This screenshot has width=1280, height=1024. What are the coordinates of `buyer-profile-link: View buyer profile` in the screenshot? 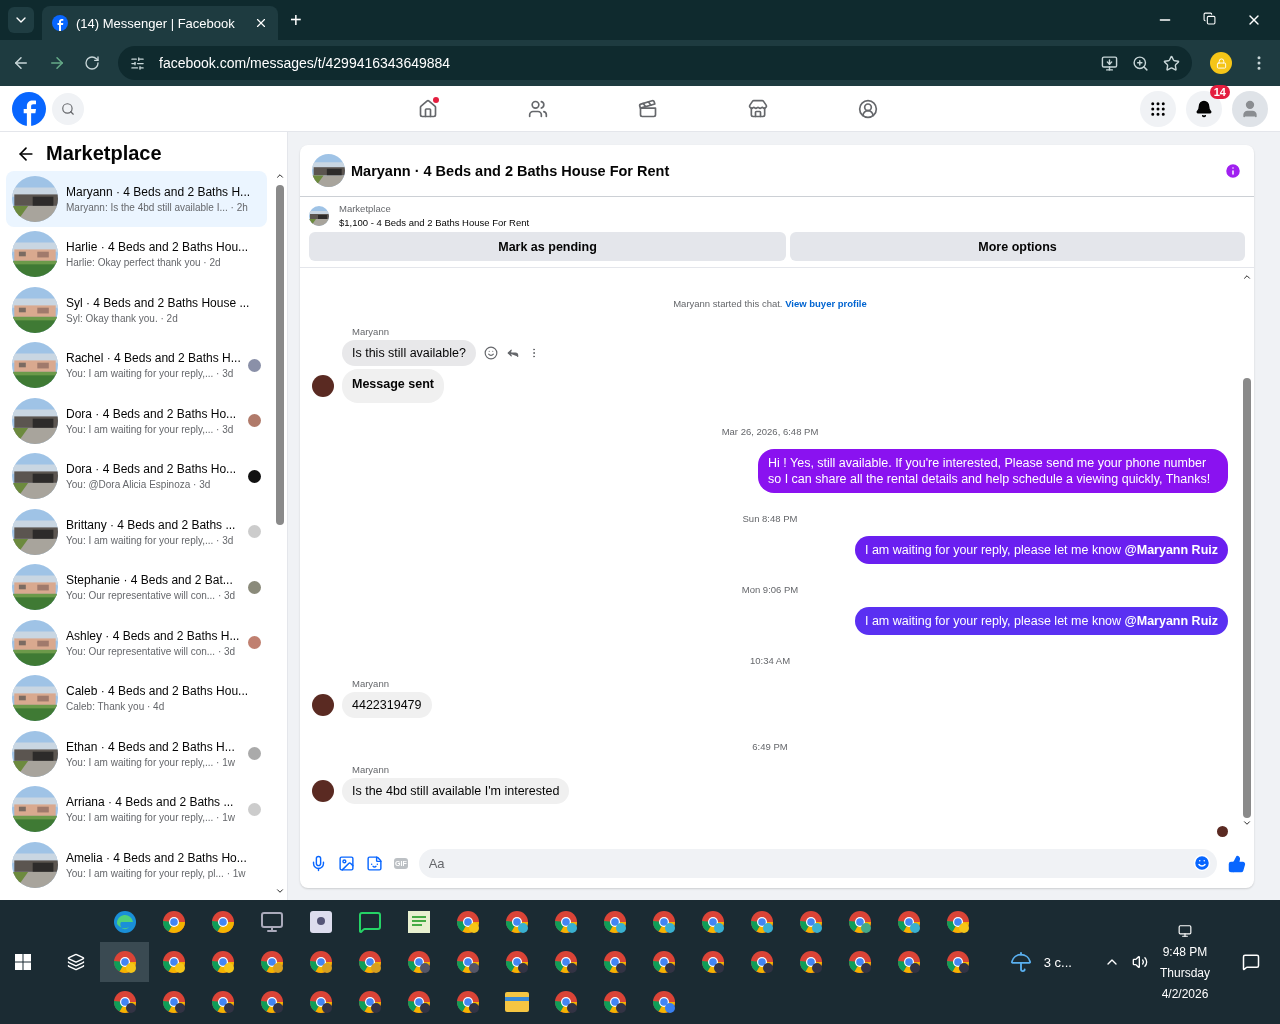 It's located at (826, 303).